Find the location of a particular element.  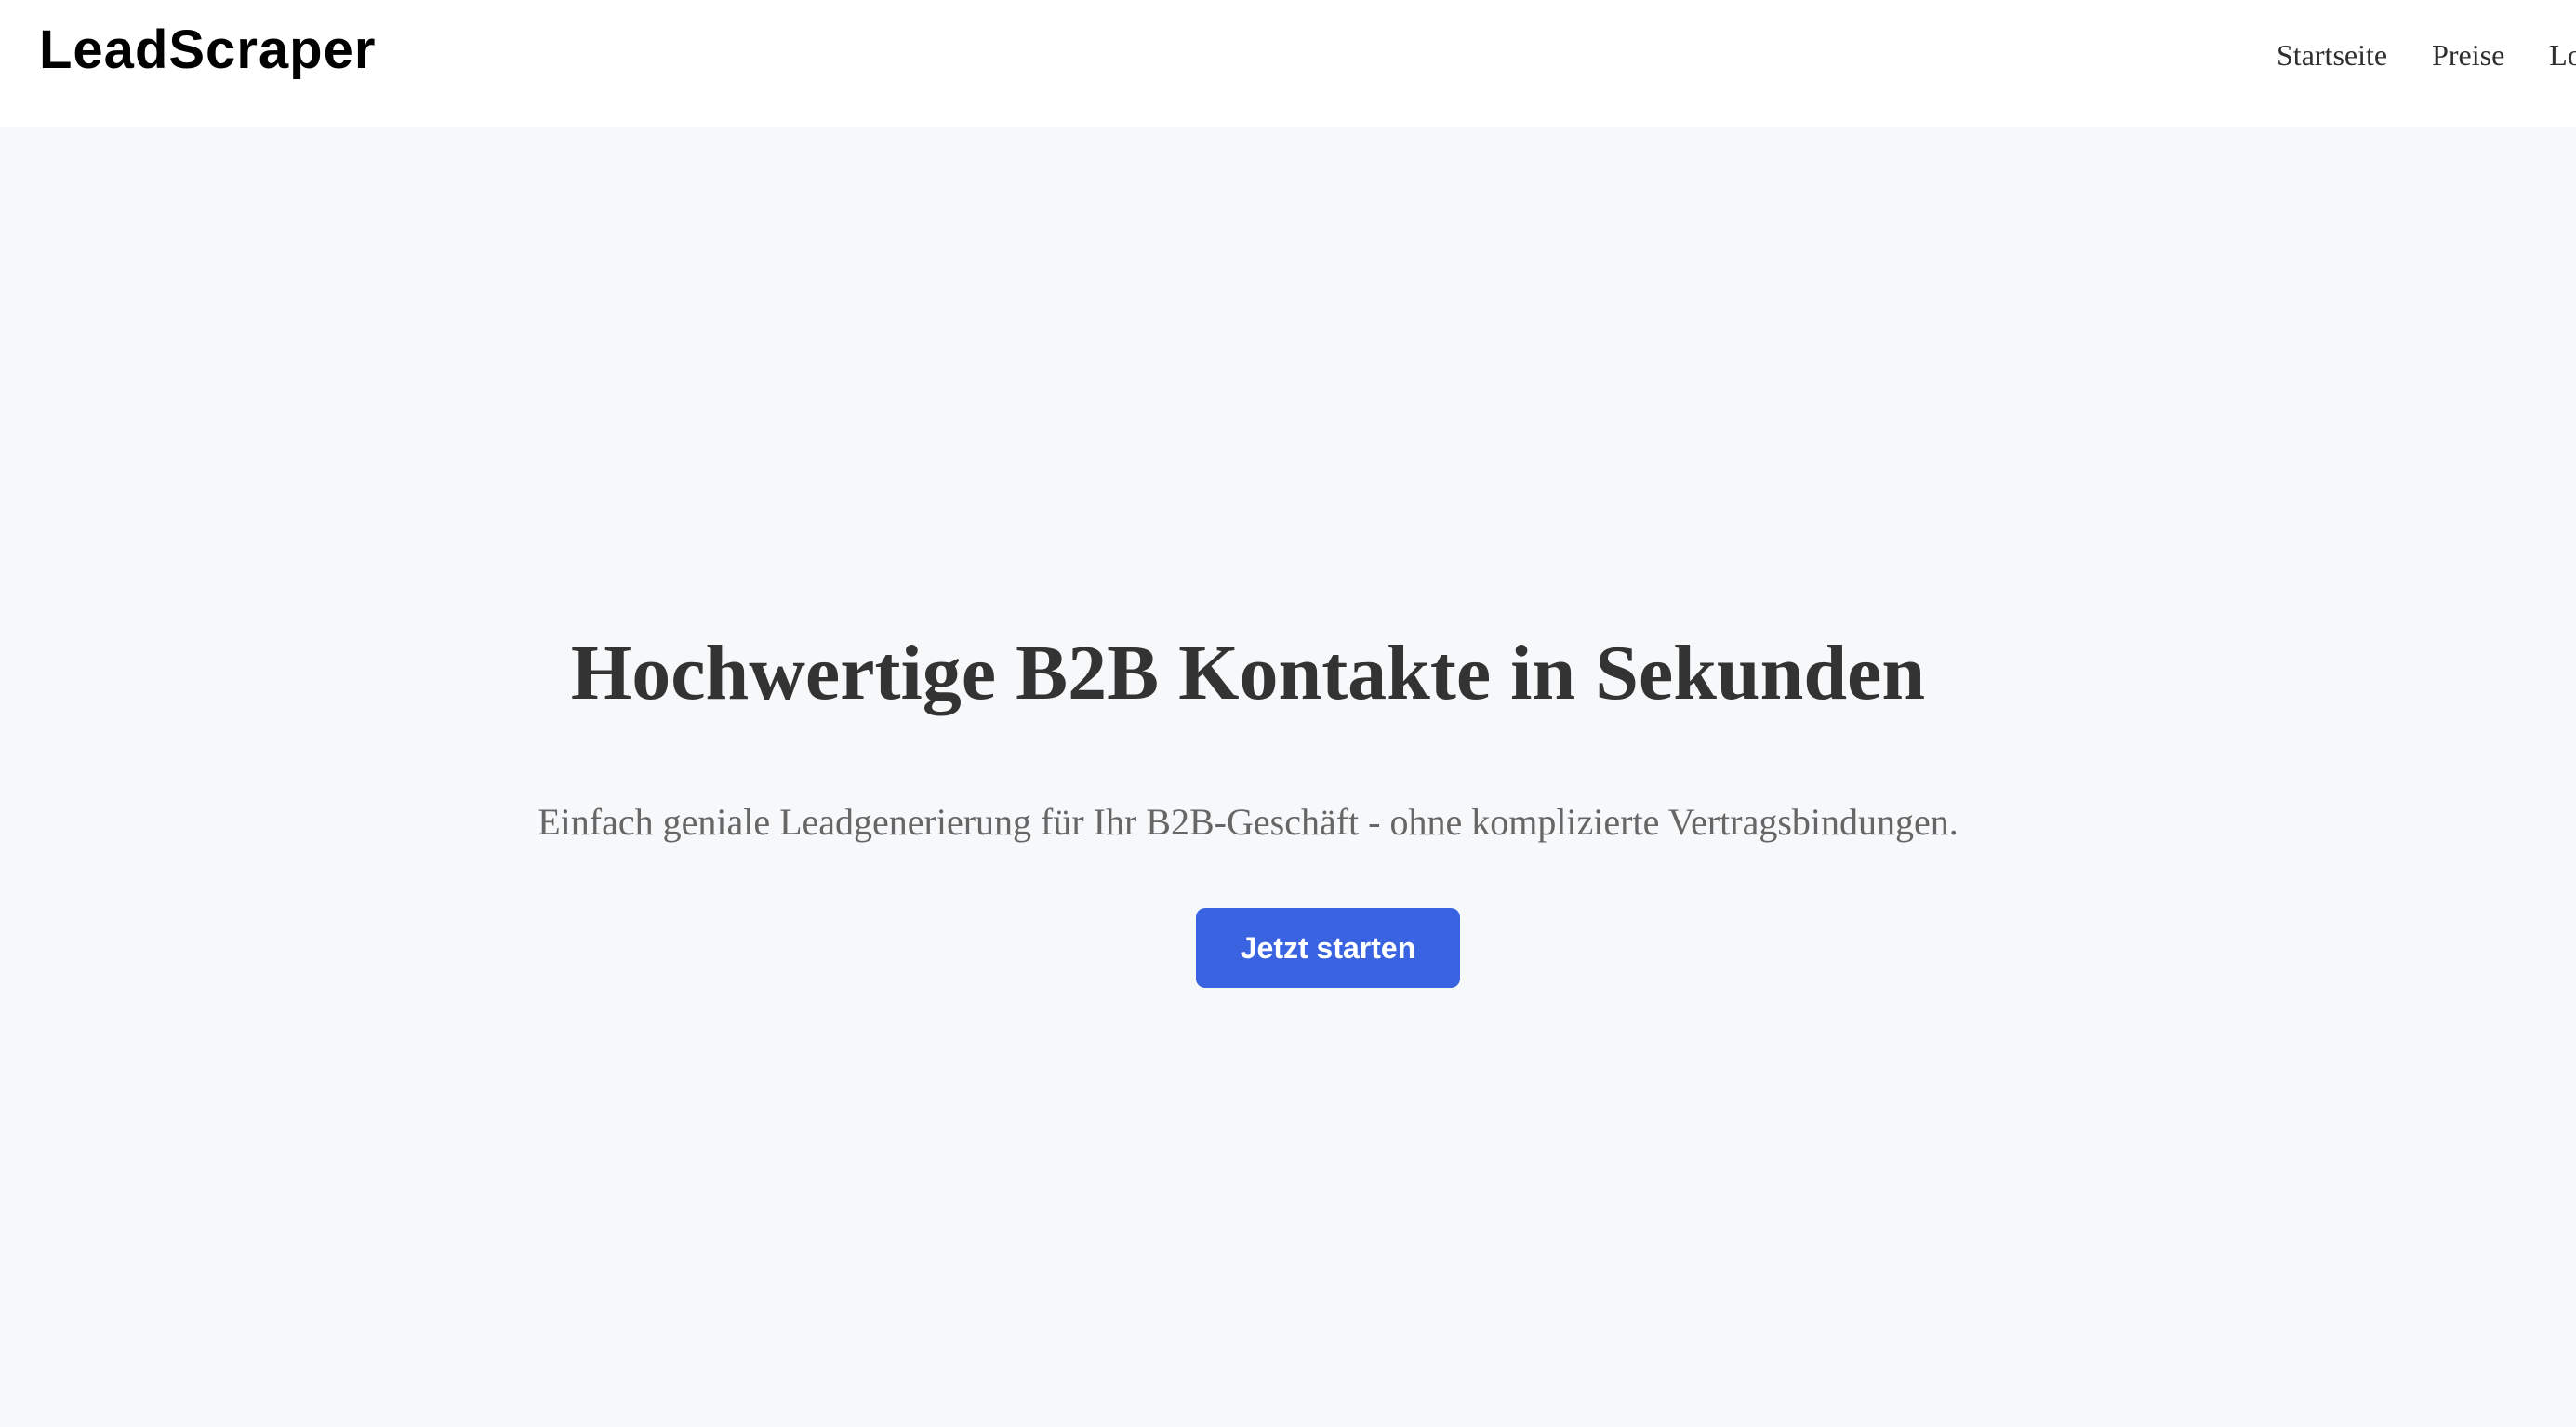

nav-link-login: Lo is located at coordinates (2562, 55).